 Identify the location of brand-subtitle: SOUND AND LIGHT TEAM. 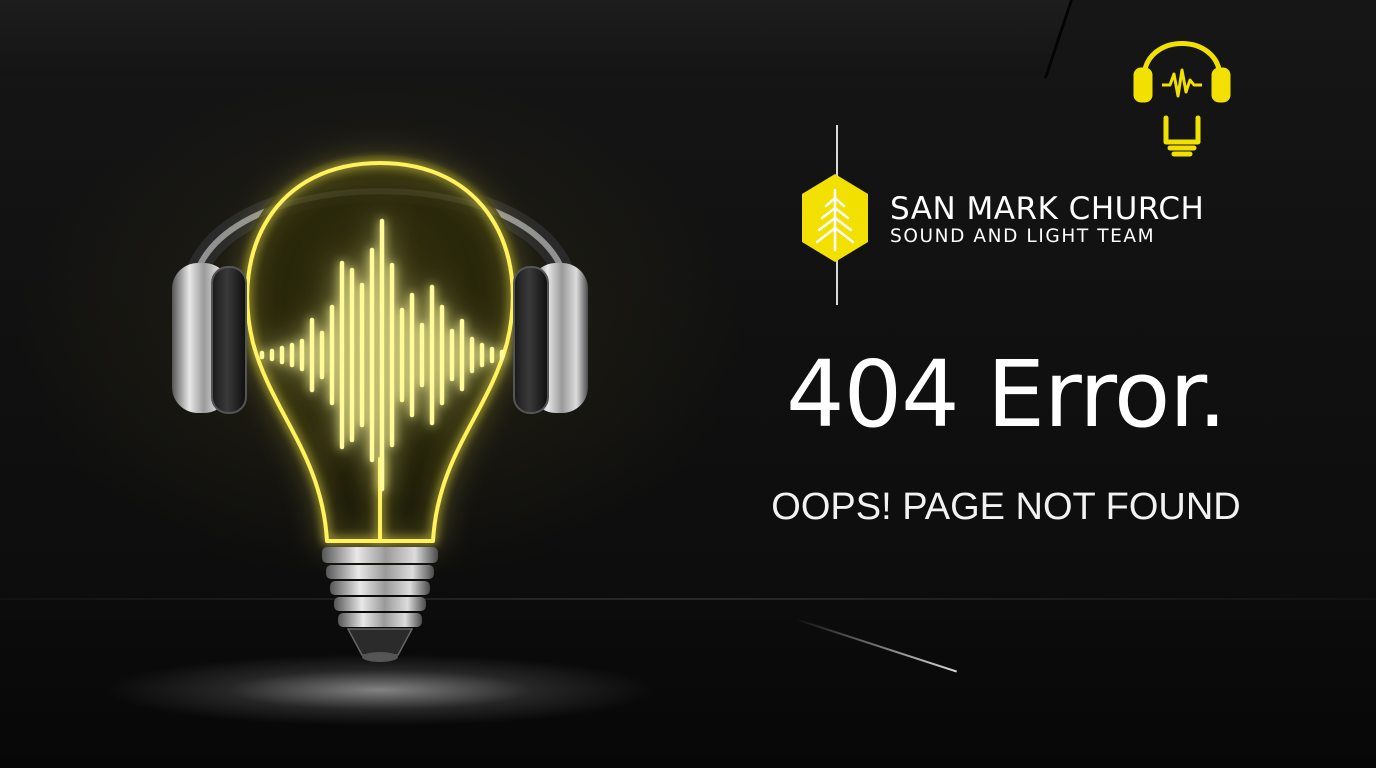
(1023, 236).